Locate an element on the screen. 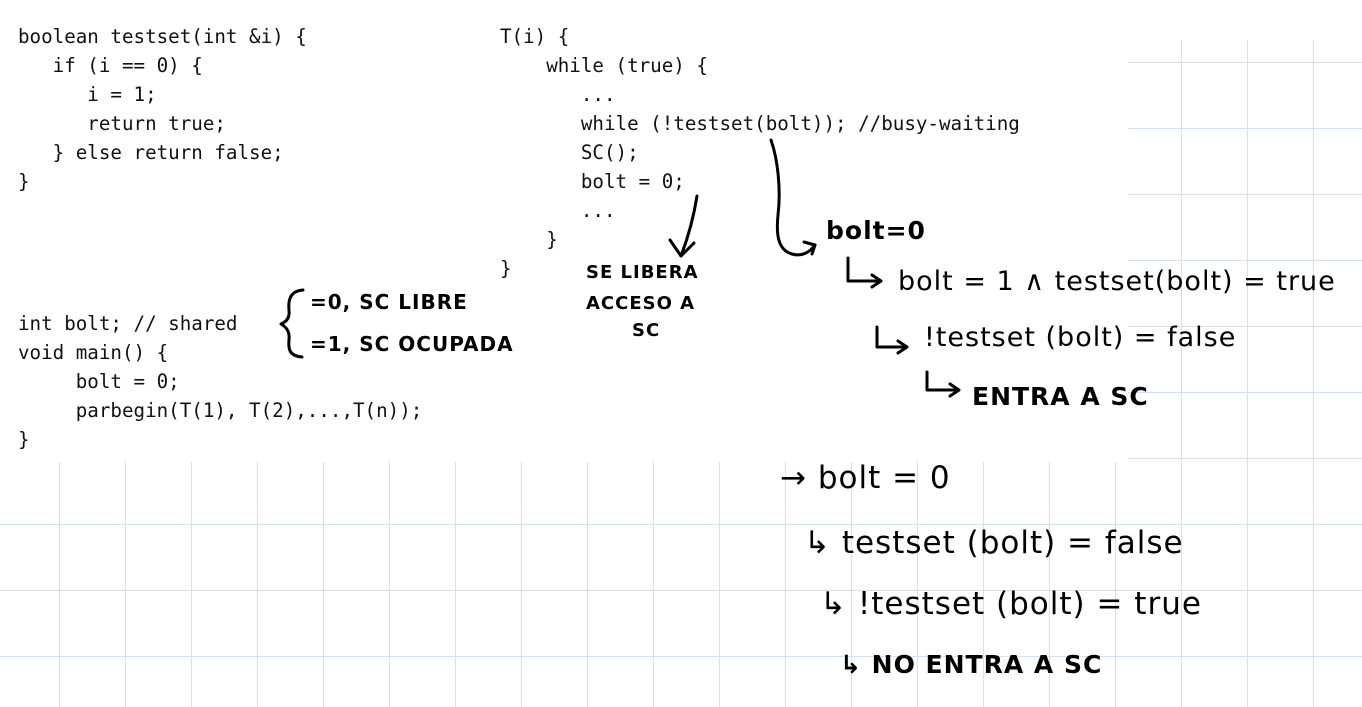 Image resolution: width=1362 pixels, height=707 pixels. release-arrowhead-stroke is located at coordinates (682, 248).